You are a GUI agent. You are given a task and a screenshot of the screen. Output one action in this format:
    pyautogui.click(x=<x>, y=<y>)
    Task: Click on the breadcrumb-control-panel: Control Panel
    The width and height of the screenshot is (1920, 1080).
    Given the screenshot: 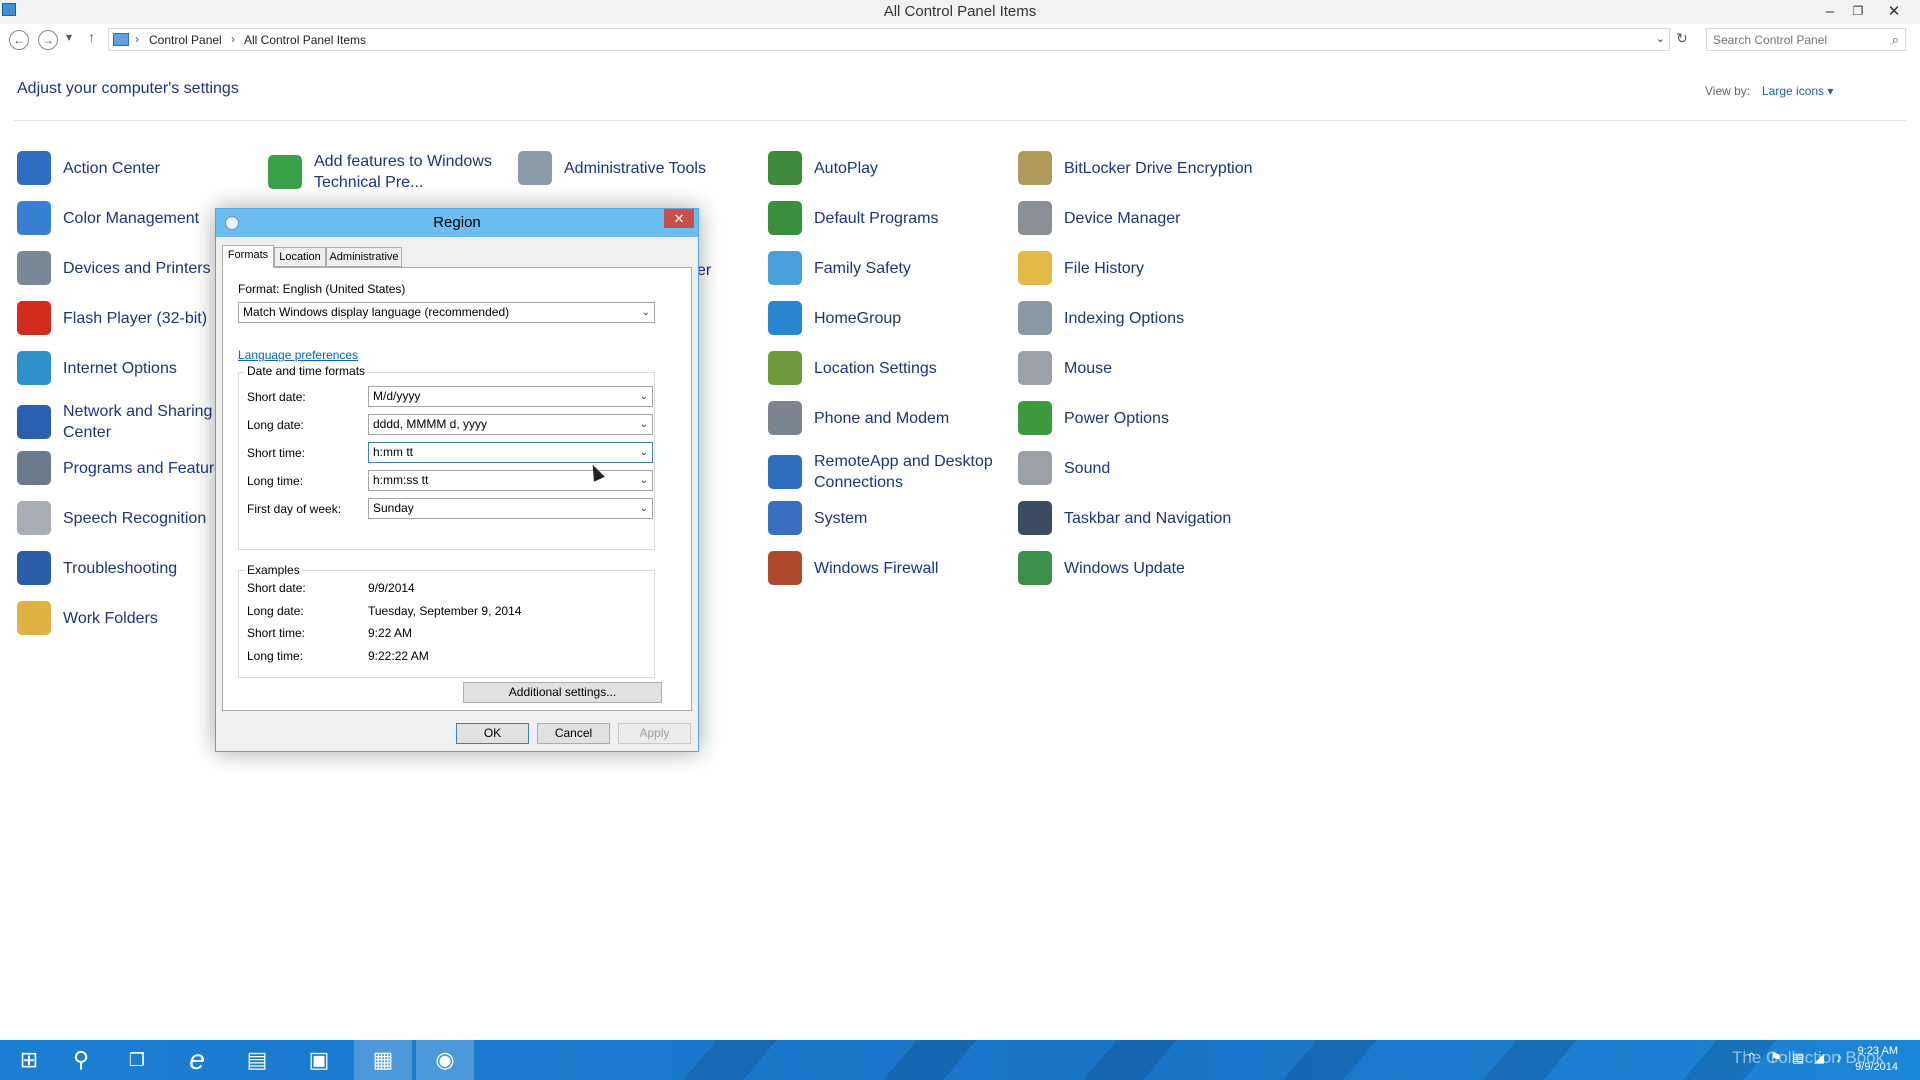 What is the action you would take?
    pyautogui.click(x=185, y=40)
    